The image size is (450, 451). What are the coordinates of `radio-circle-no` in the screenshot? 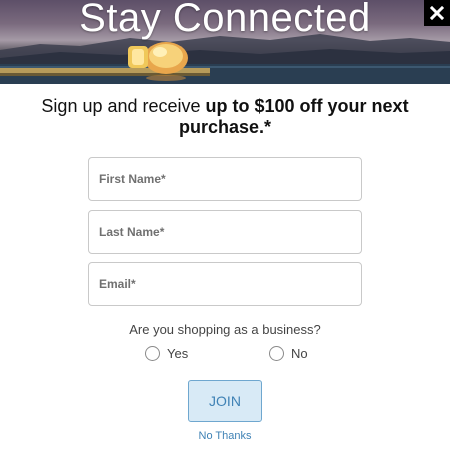 It's located at (276, 353).